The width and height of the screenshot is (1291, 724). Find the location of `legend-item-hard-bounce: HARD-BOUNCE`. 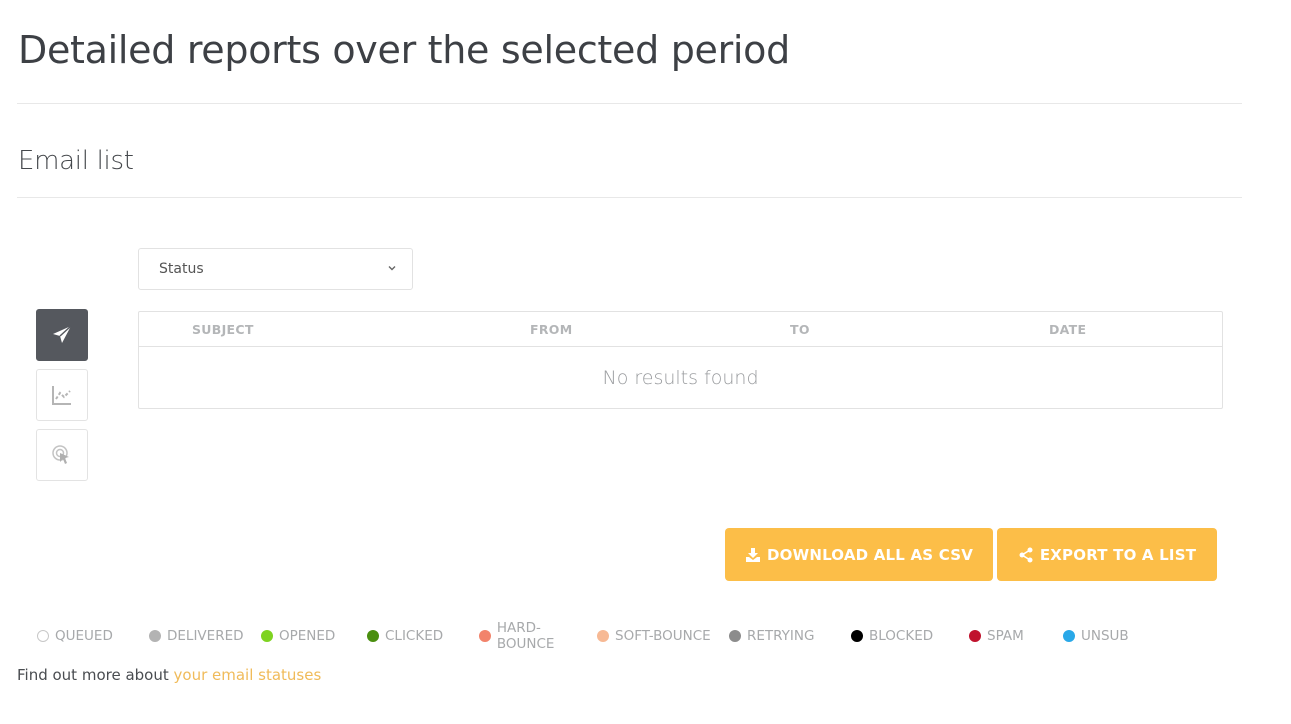

legend-item-hard-bounce: HARD-BOUNCE is located at coordinates (538, 636).